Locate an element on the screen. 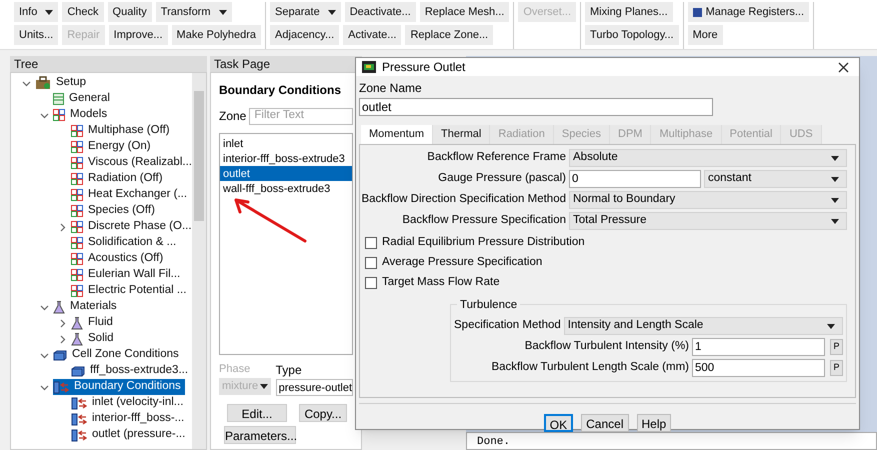 The image size is (877, 450). option-dropdown: Normal to Boundary is located at coordinates (708, 200).